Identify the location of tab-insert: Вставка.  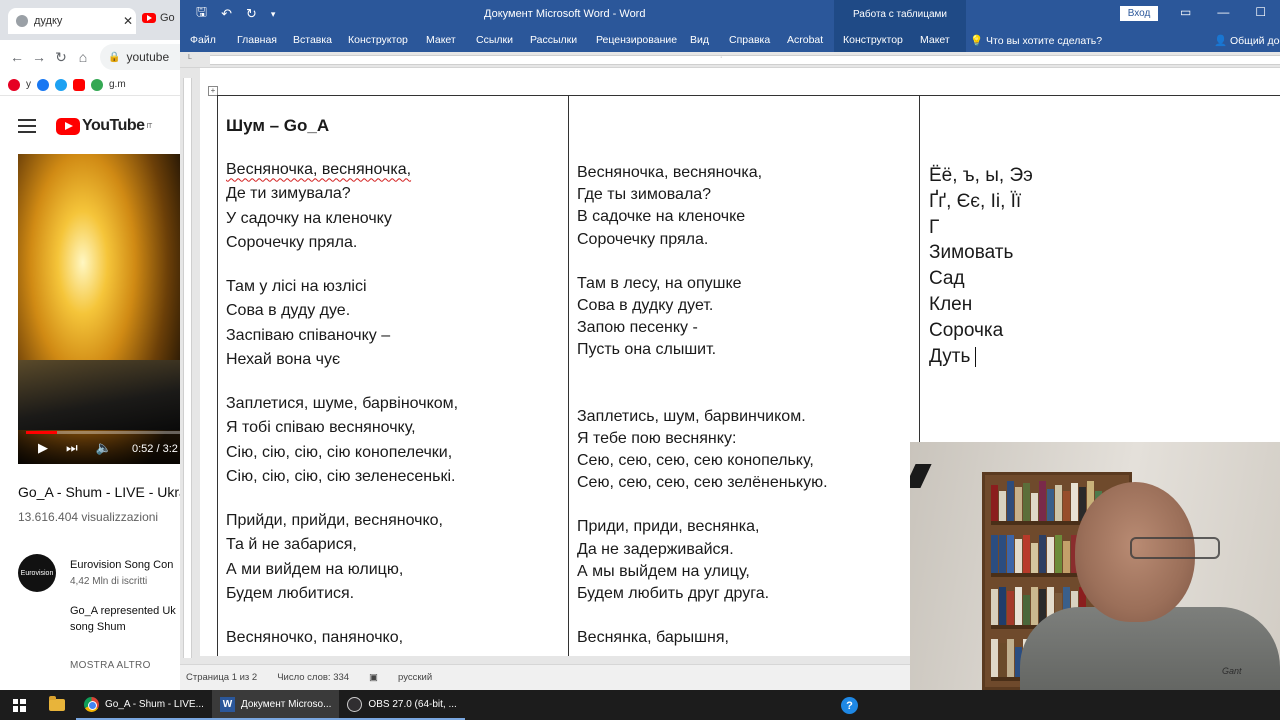
(312, 40).